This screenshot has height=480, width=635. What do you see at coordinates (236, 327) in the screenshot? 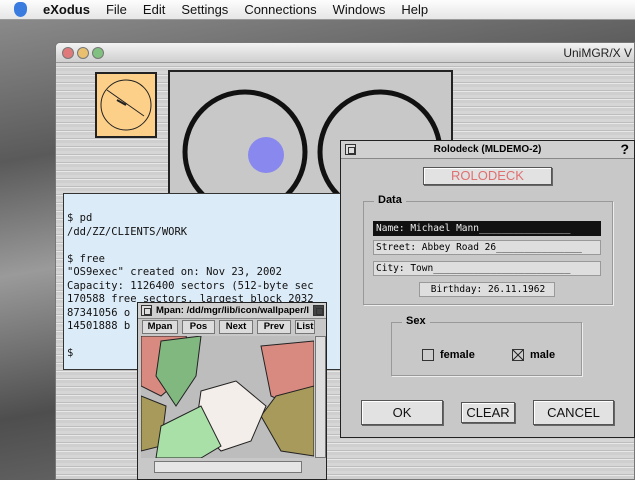
I see `next-button: Next` at bounding box center [236, 327].